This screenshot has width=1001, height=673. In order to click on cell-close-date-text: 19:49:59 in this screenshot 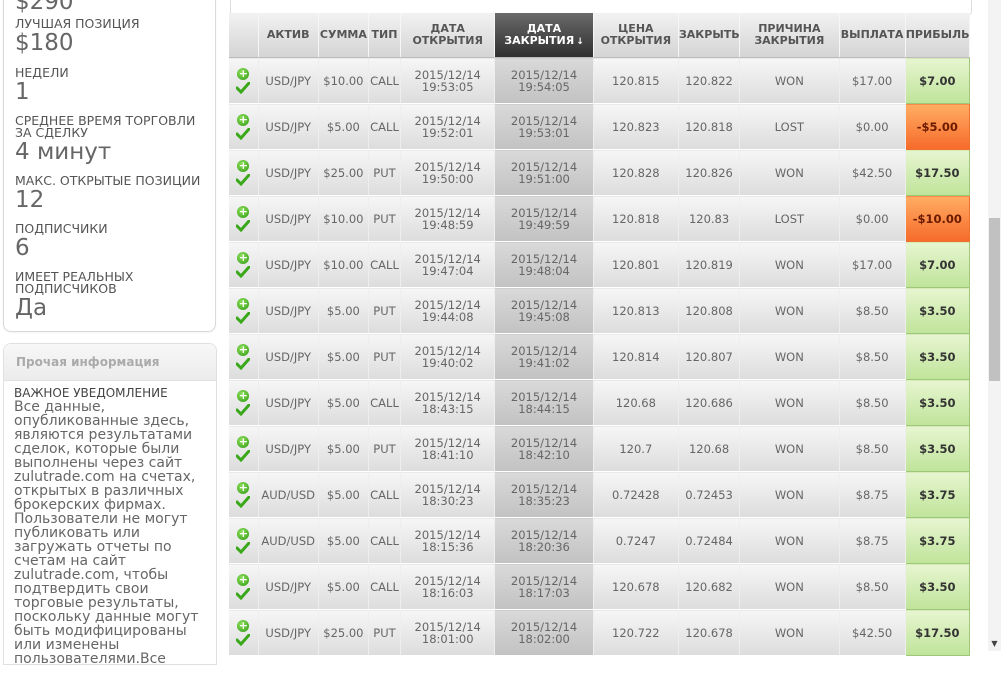, I will do `click(544, 224)`.